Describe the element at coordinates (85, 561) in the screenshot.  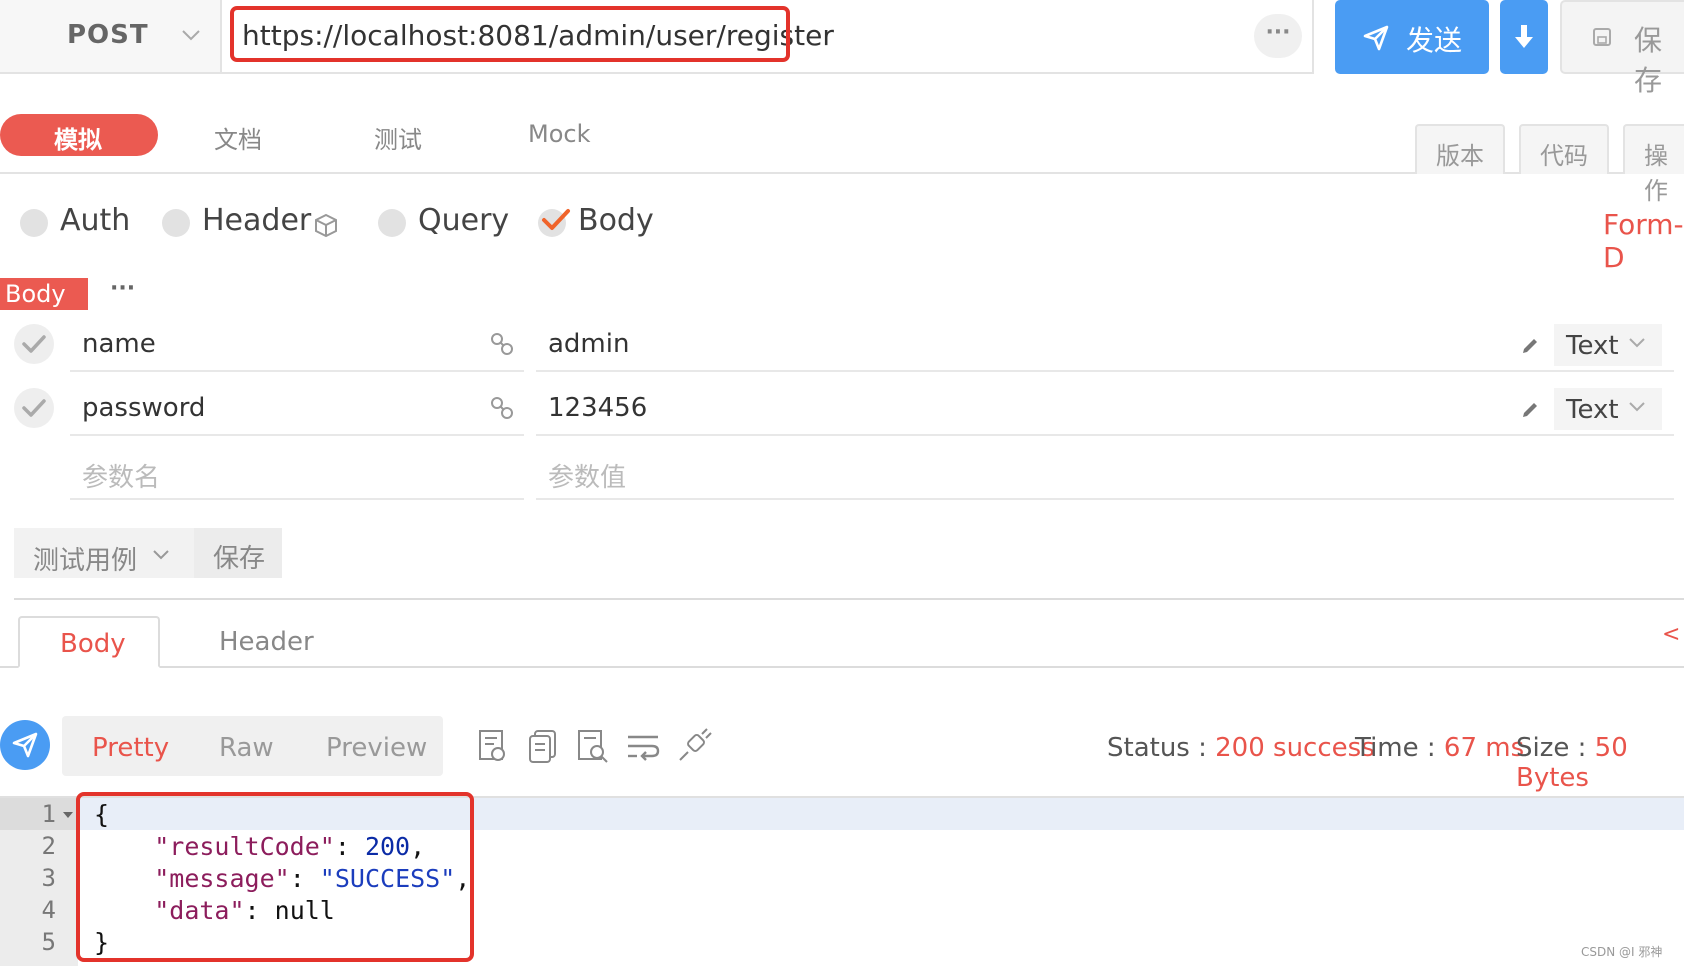
I see `test-case-label: 测试用例` at that location.